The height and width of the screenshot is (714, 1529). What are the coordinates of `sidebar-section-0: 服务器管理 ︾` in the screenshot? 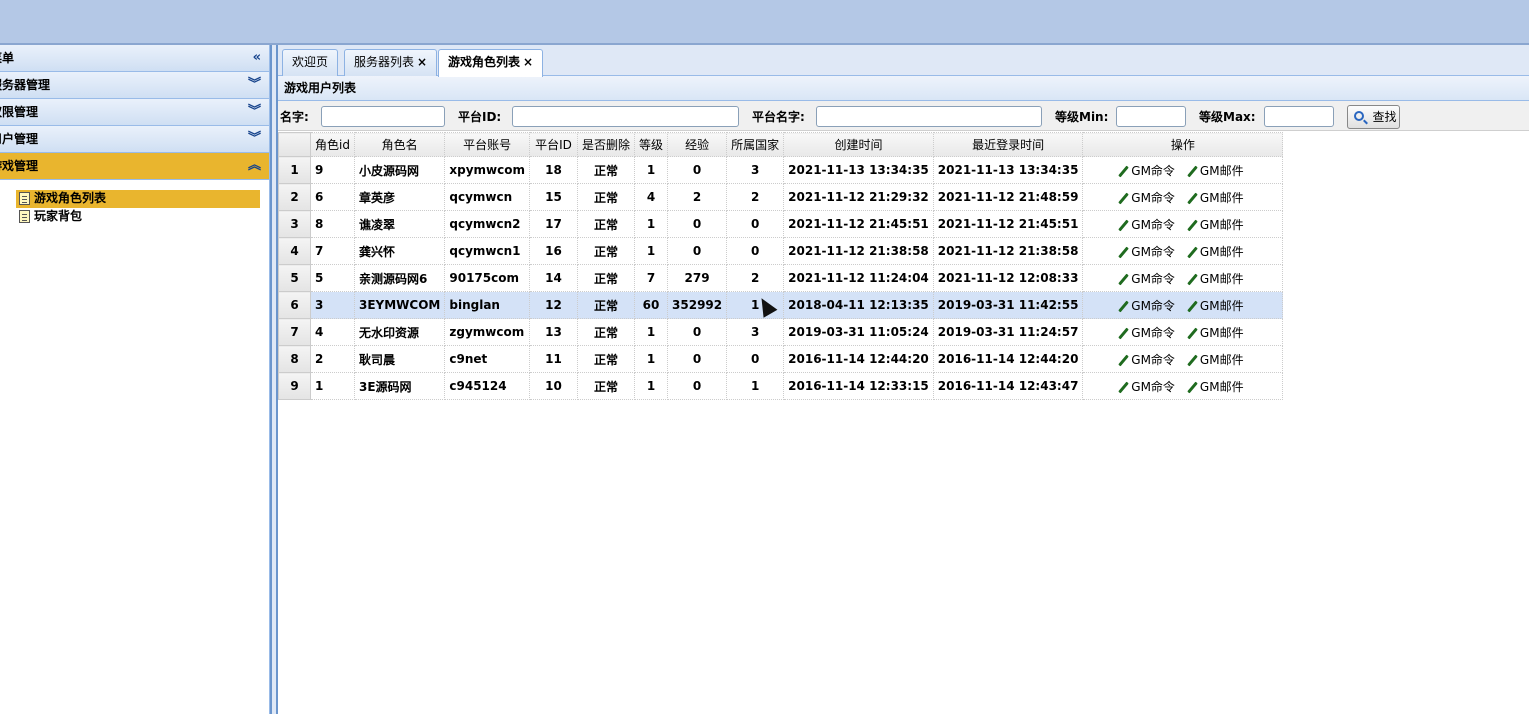 It's located at (134, 85).